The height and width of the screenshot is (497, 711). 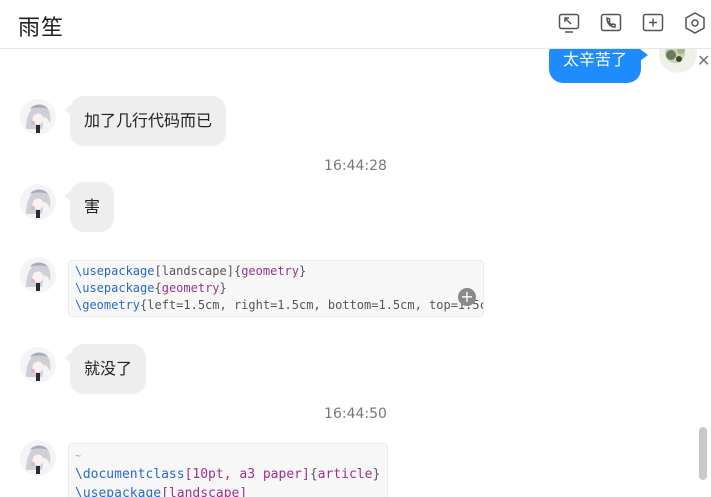 I want to click on timestamp: 16:44:50, so click(x=355, y=414).